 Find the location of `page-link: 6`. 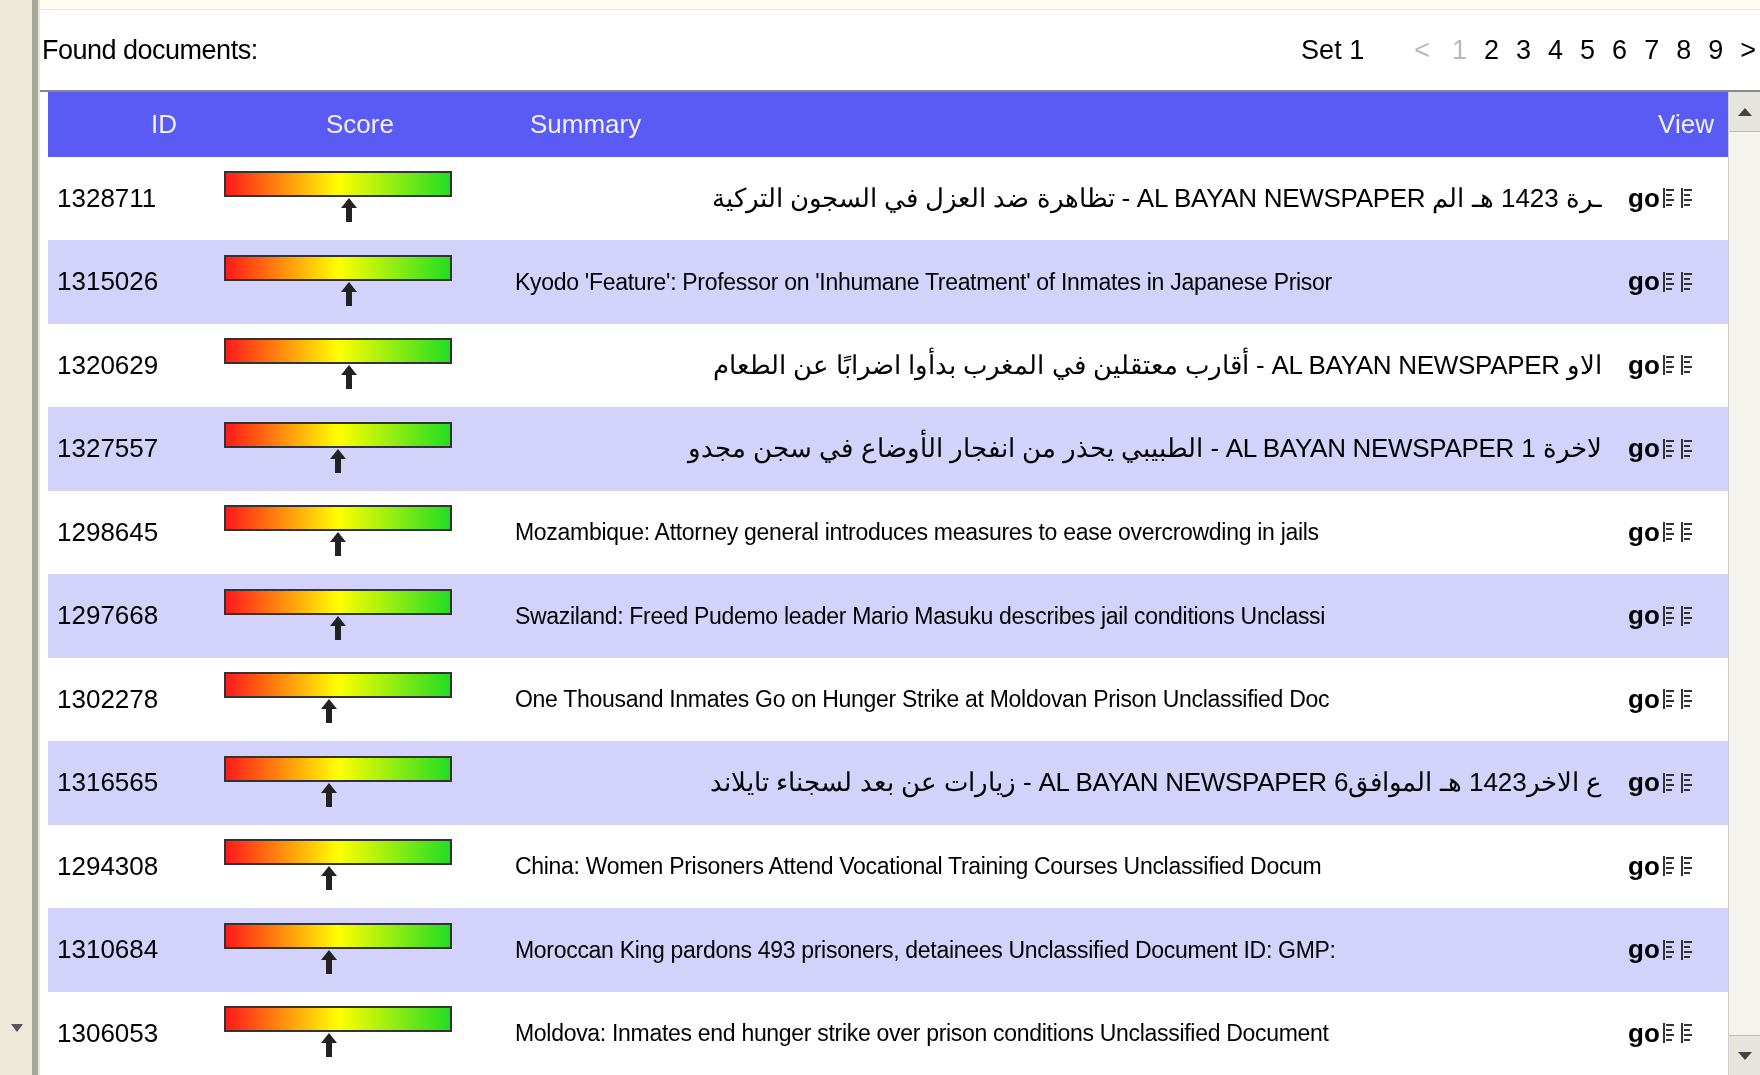

page-link: 6 is located at coordinates (1620, 50).